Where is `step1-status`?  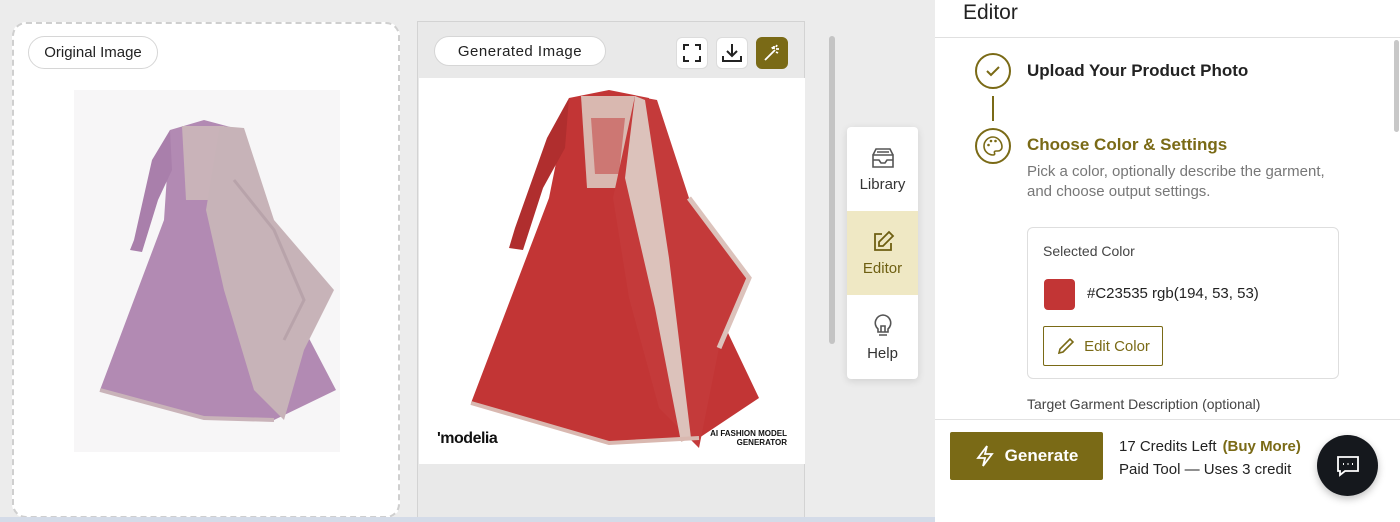 step1-status is located at coordinates (993, 71).